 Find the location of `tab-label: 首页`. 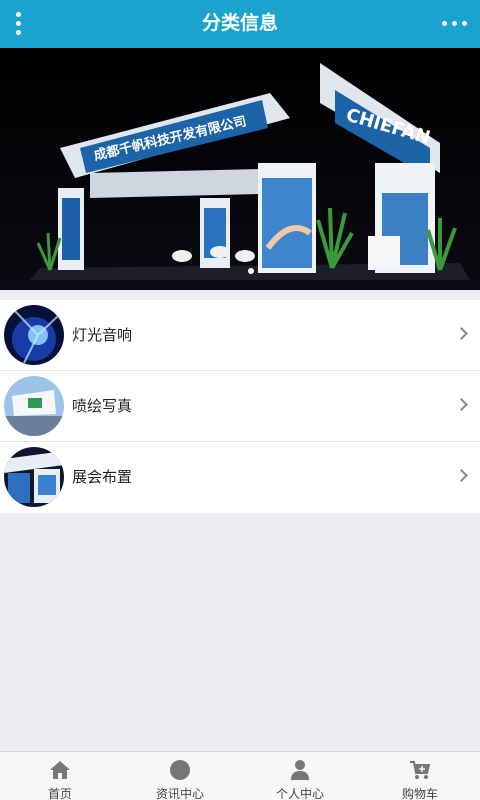

tab-label: 首页 is located at coordinates (59, 793).